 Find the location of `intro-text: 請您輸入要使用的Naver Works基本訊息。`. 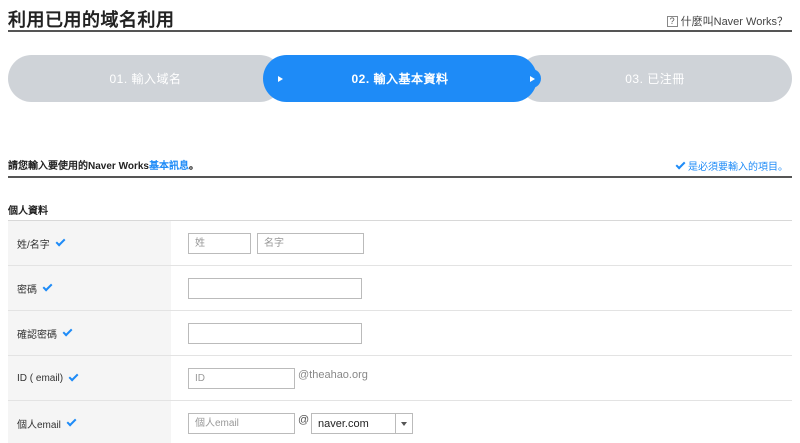

intro-text: 請您輸入要使用的Naver Works基本訊息。 is located at coordinates (103, 164).